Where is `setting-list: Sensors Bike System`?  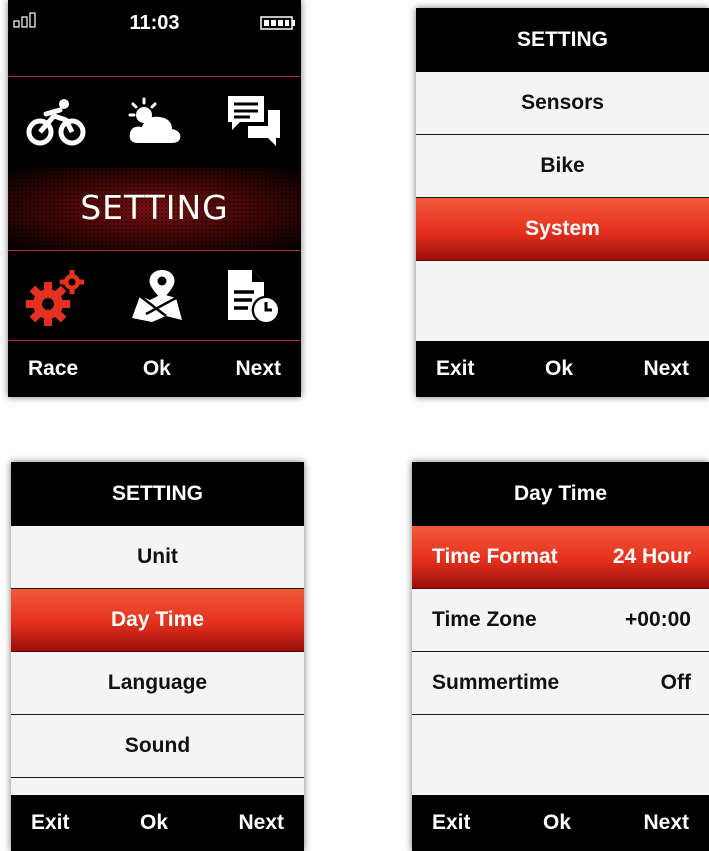
setting-list: Sensors Bike System is located at coordinates (562, 166).